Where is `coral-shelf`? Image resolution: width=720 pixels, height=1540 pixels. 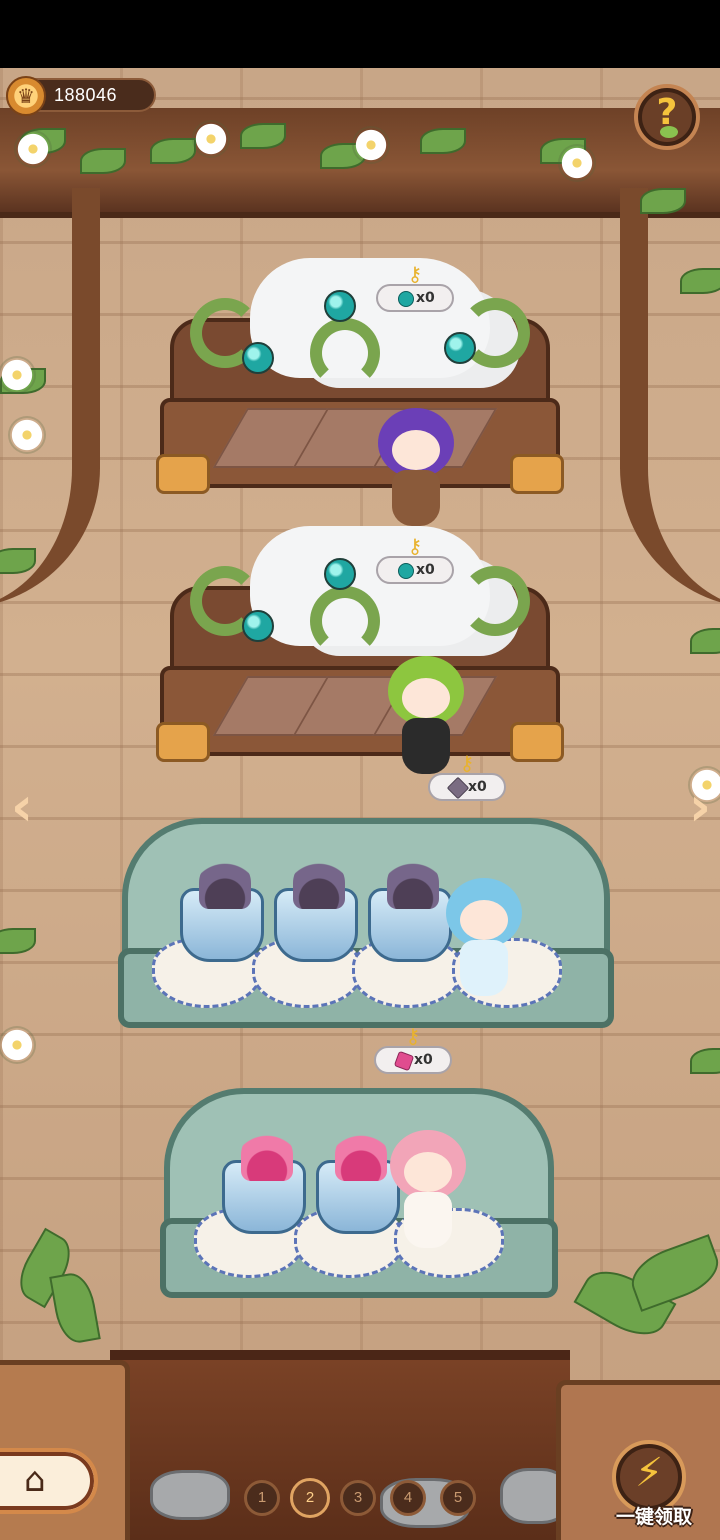 coral-shelf is located at coordinates (359, 1183).